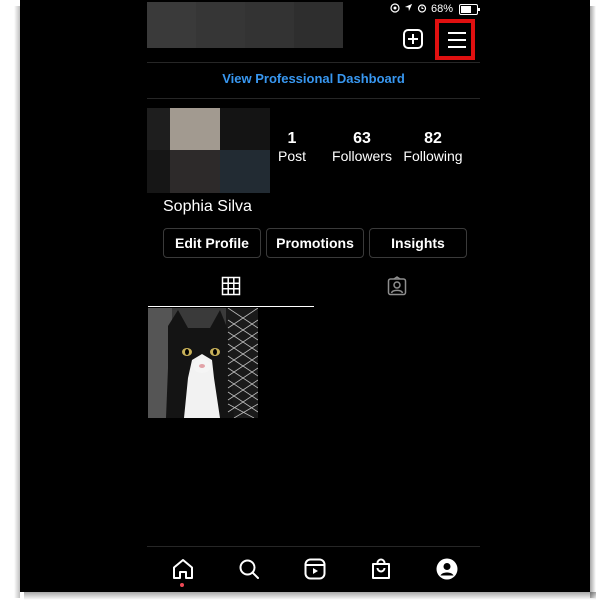 This screenshot has width=610, height=610. Describe the element at coordinates (422, 9) in the screenshot. I see `alarm-icon` at that location.